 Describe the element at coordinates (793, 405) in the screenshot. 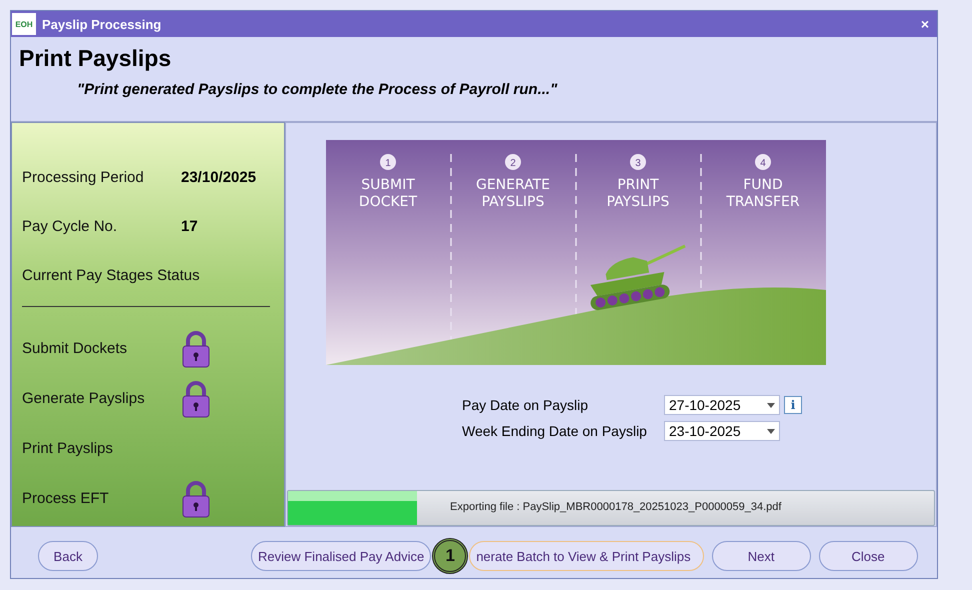

I see `info-button: i` at that location.